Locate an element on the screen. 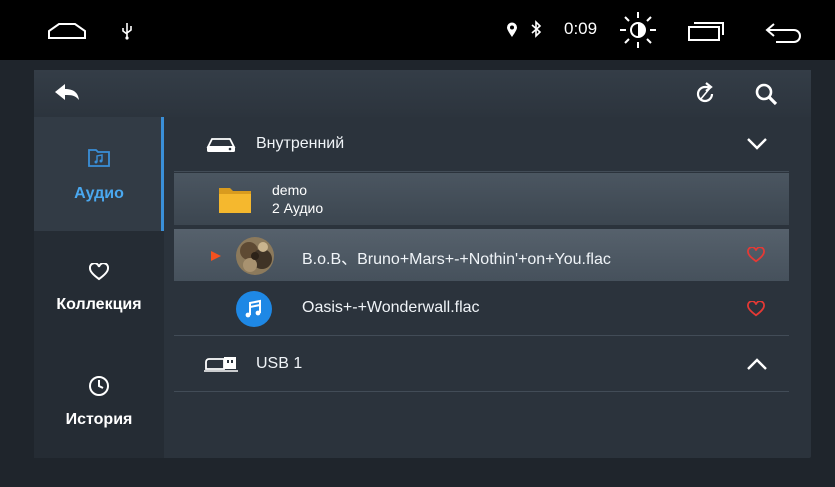 Image resolution: width=835 pixels, height=487 pixels. drive-icon is located at coordinates (221, 147).